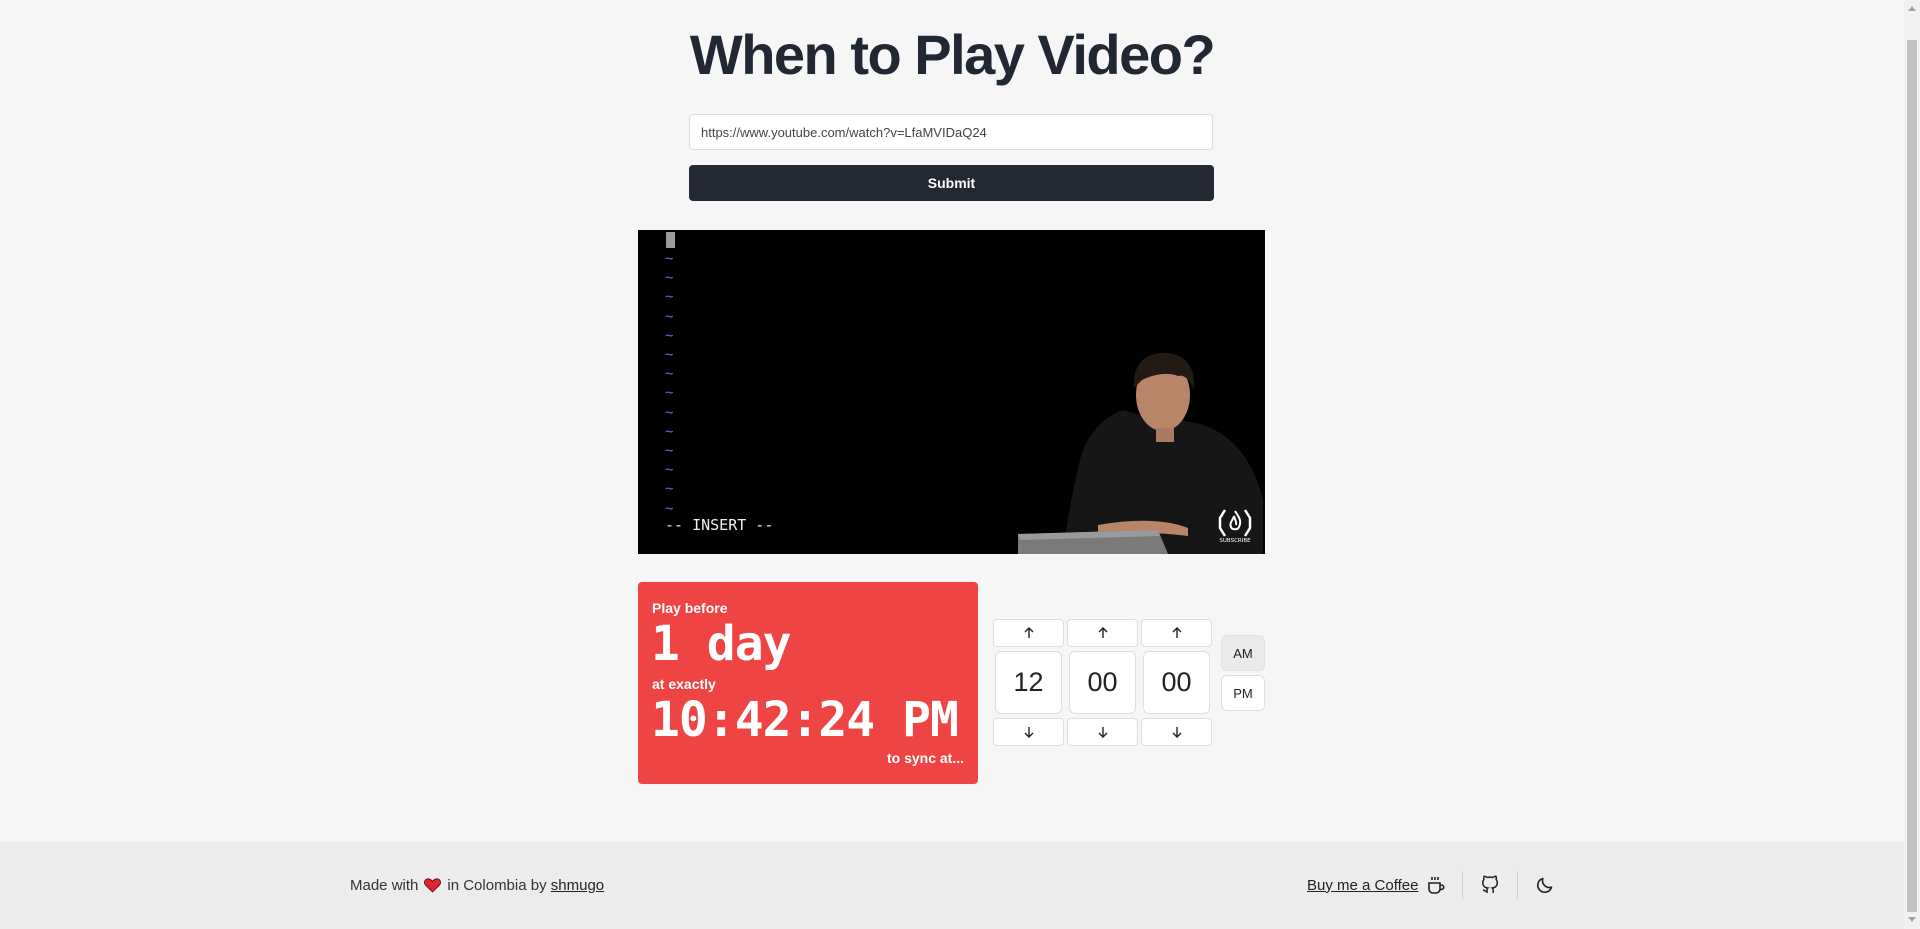 The width and height of the screenshot is (1920, 929). I want to click on page-scrollbar, so click(1912, 464).